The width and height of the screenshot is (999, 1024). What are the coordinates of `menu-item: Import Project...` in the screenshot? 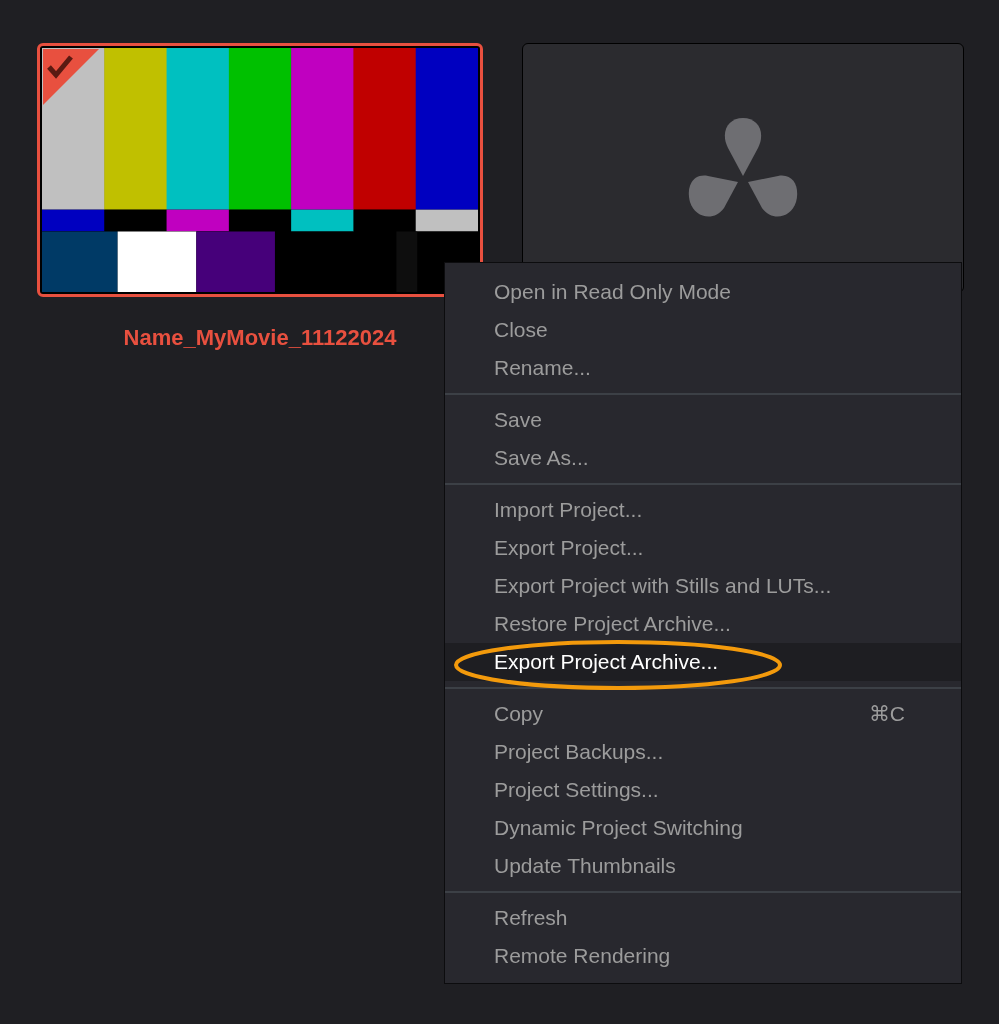 It's located at (703, 510).